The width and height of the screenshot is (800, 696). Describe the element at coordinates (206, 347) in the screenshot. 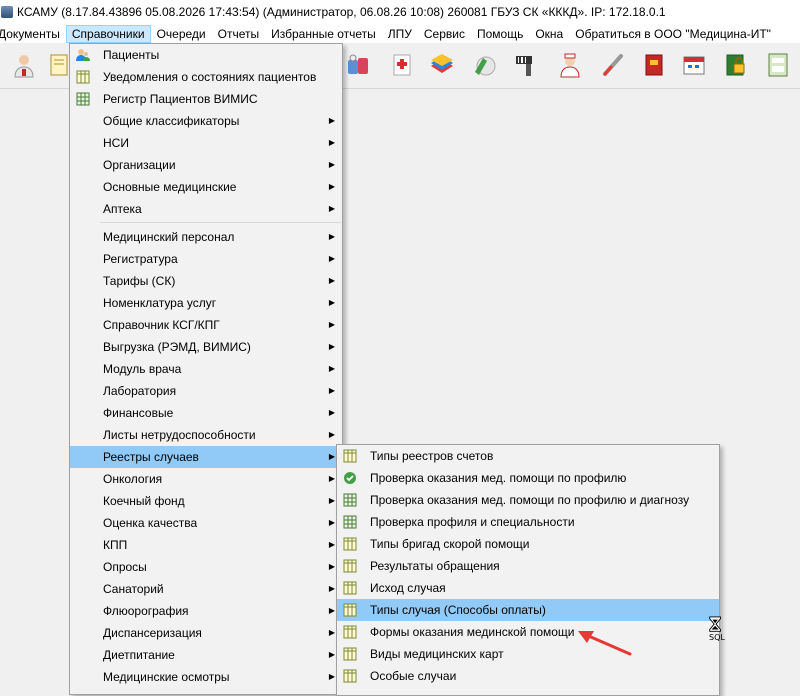

I see `menu-item-export-remd: Выгрузка (РЭМД, ВИМИС) ▶` at that location.